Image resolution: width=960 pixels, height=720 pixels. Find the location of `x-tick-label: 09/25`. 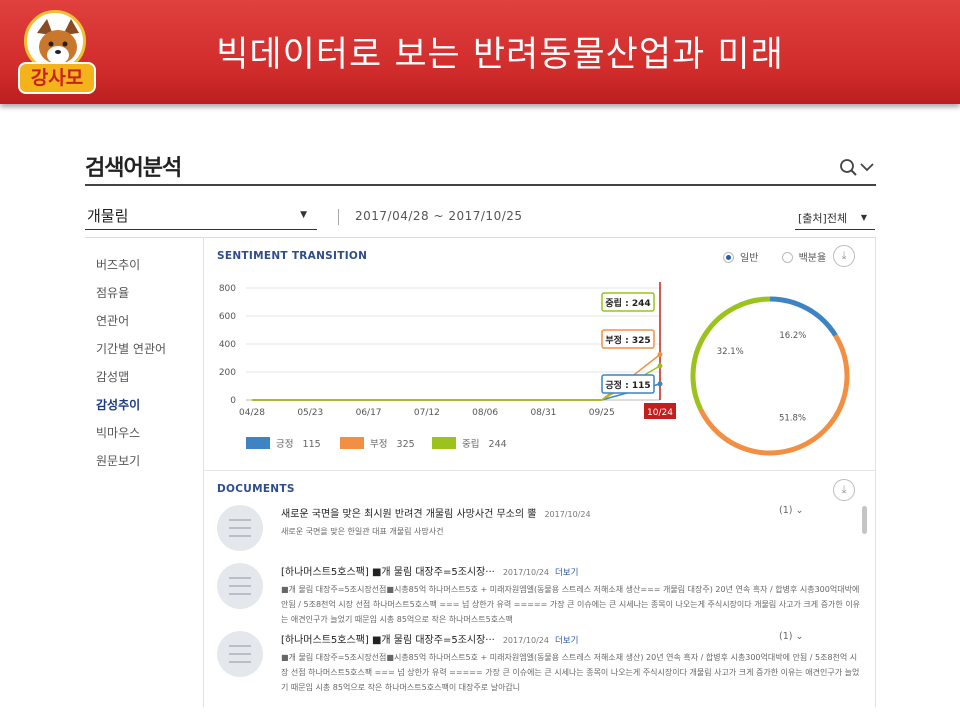

x-tick-label: 09/25 is located at coordinates (602, 413).